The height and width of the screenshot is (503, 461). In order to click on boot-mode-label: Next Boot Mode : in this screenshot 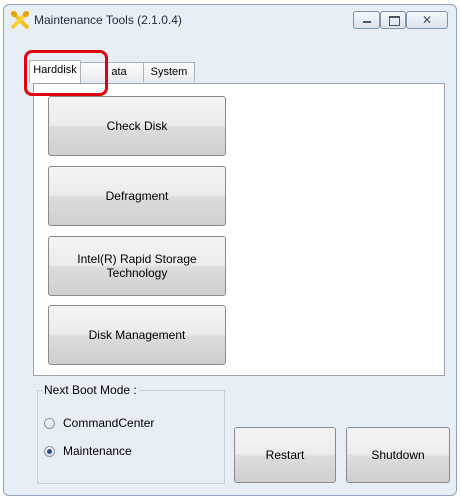, I will do `click(90, 390)`.